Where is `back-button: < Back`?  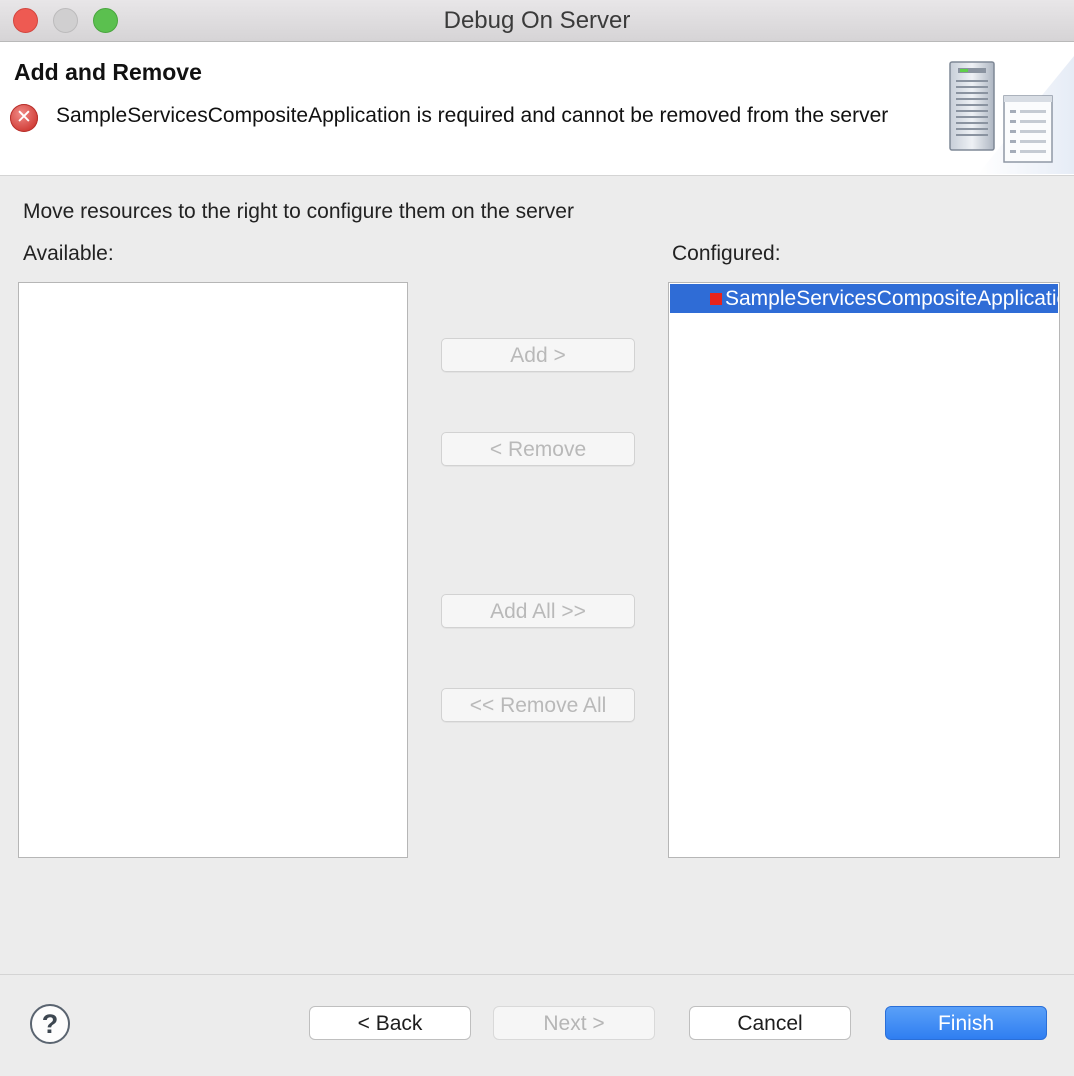
back-button: < Back is located at coordinates (390, 1023).